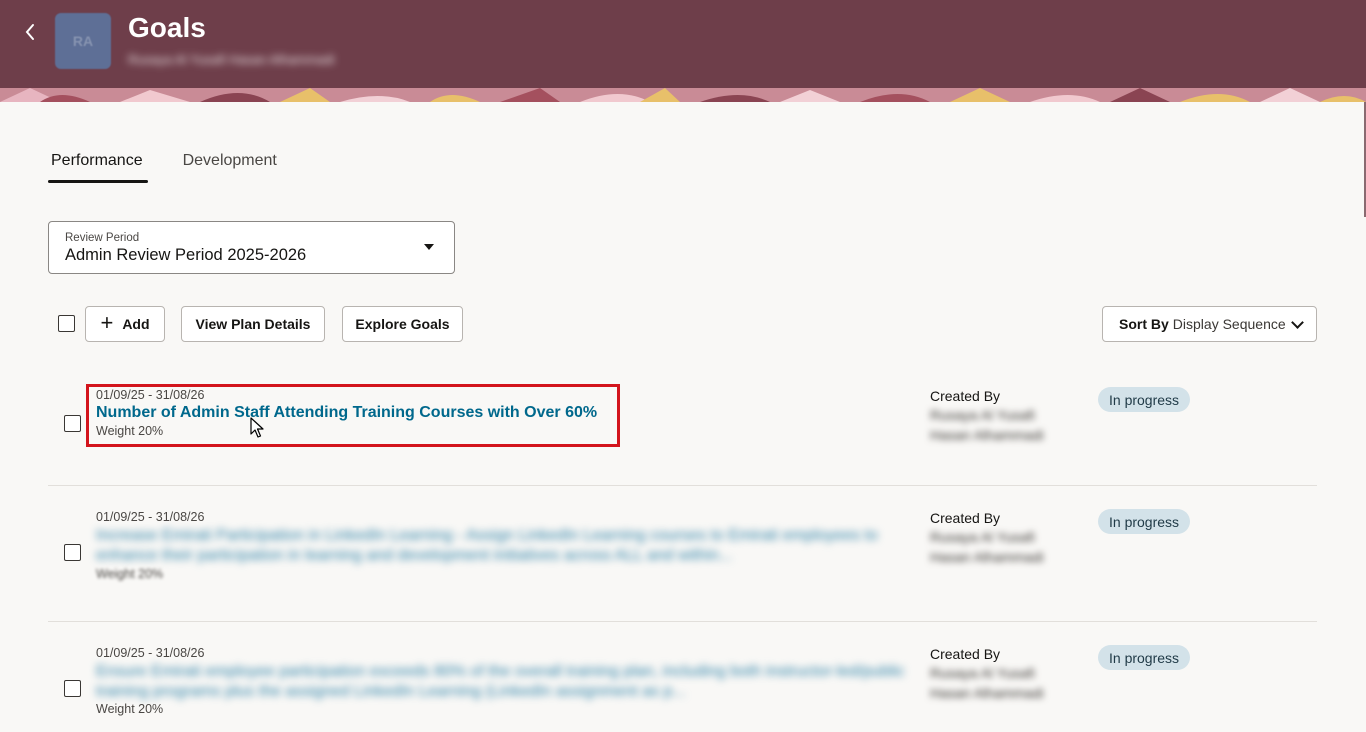  What do you see at coordinates (1144, 324) in the screenshot?
I see `sort-by-label: Sort By` at bounding box center [1144, 324].